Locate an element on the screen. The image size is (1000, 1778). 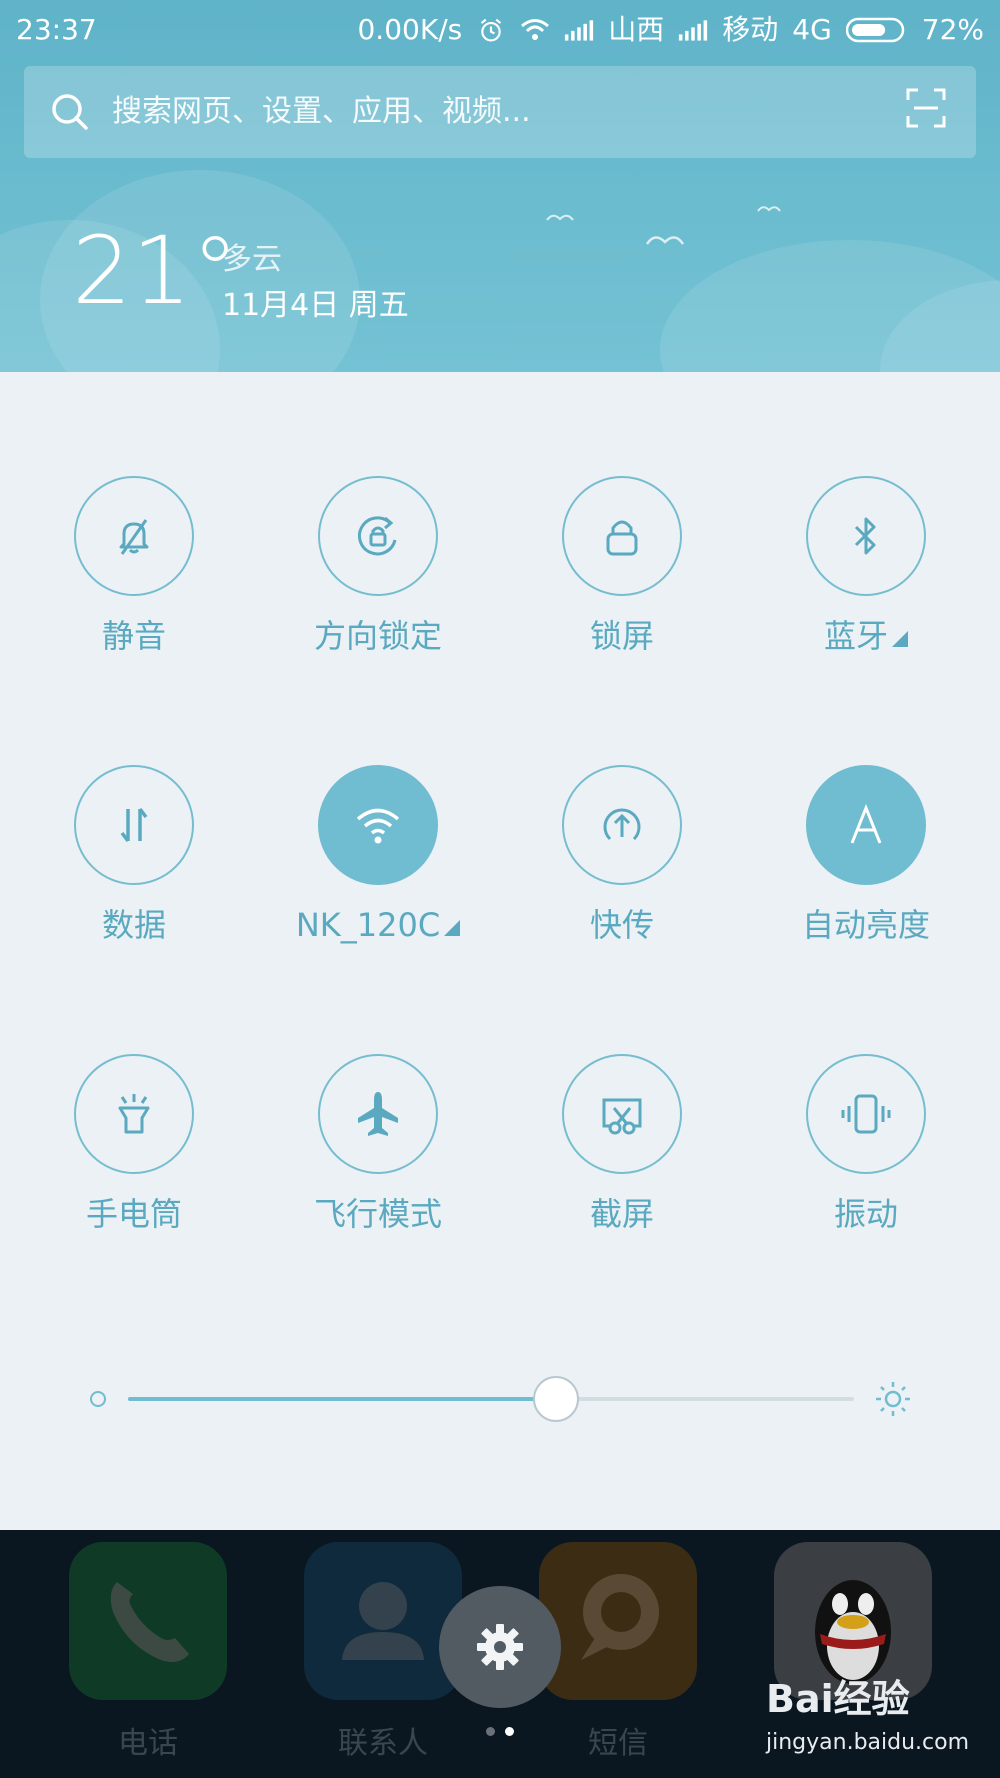
contacts-icon is located at coordinates (383, 1621).